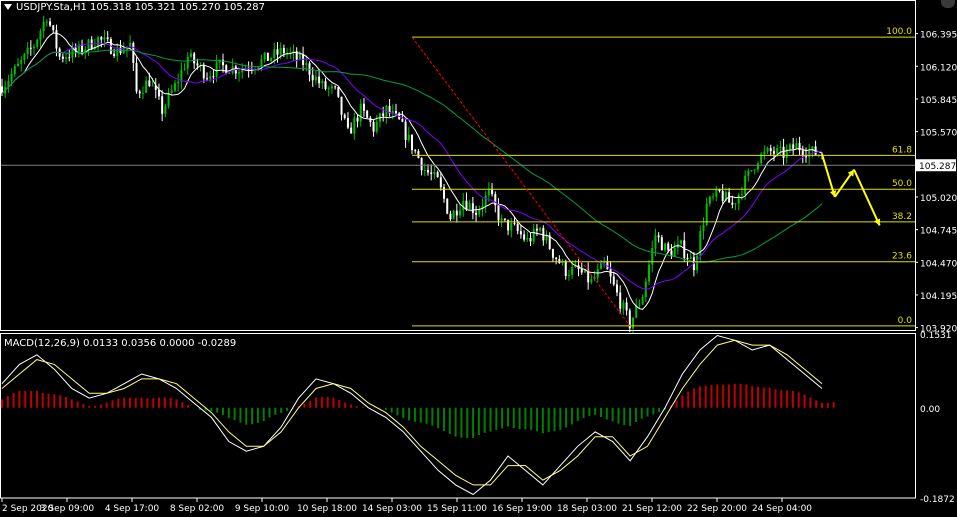  Describe the element at coordinates (902, 150) in the screenshot. I see `fib-level-label: 61.8` at that location.